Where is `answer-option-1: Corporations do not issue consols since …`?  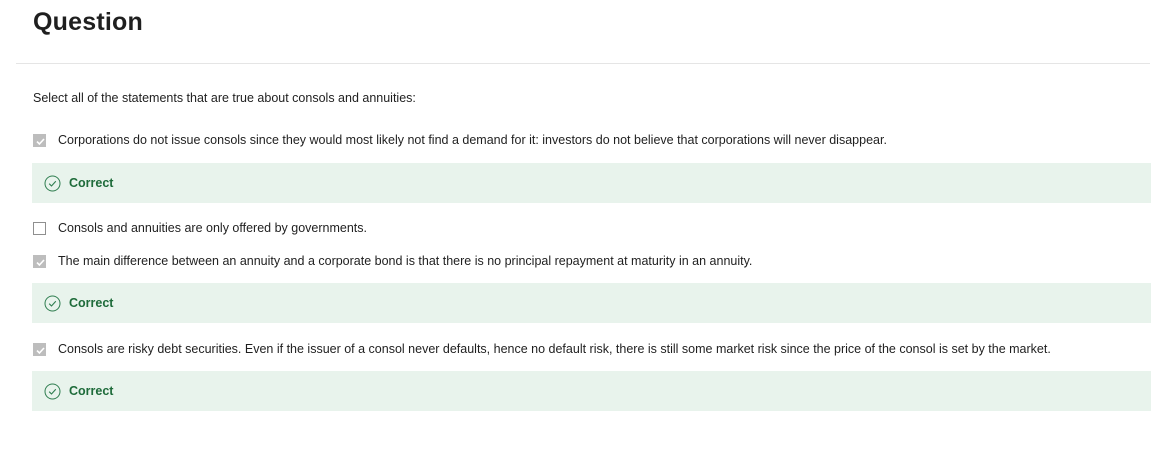
answer-option-1: Corporations do not issue consols since … is located at coordinates (460, 140).